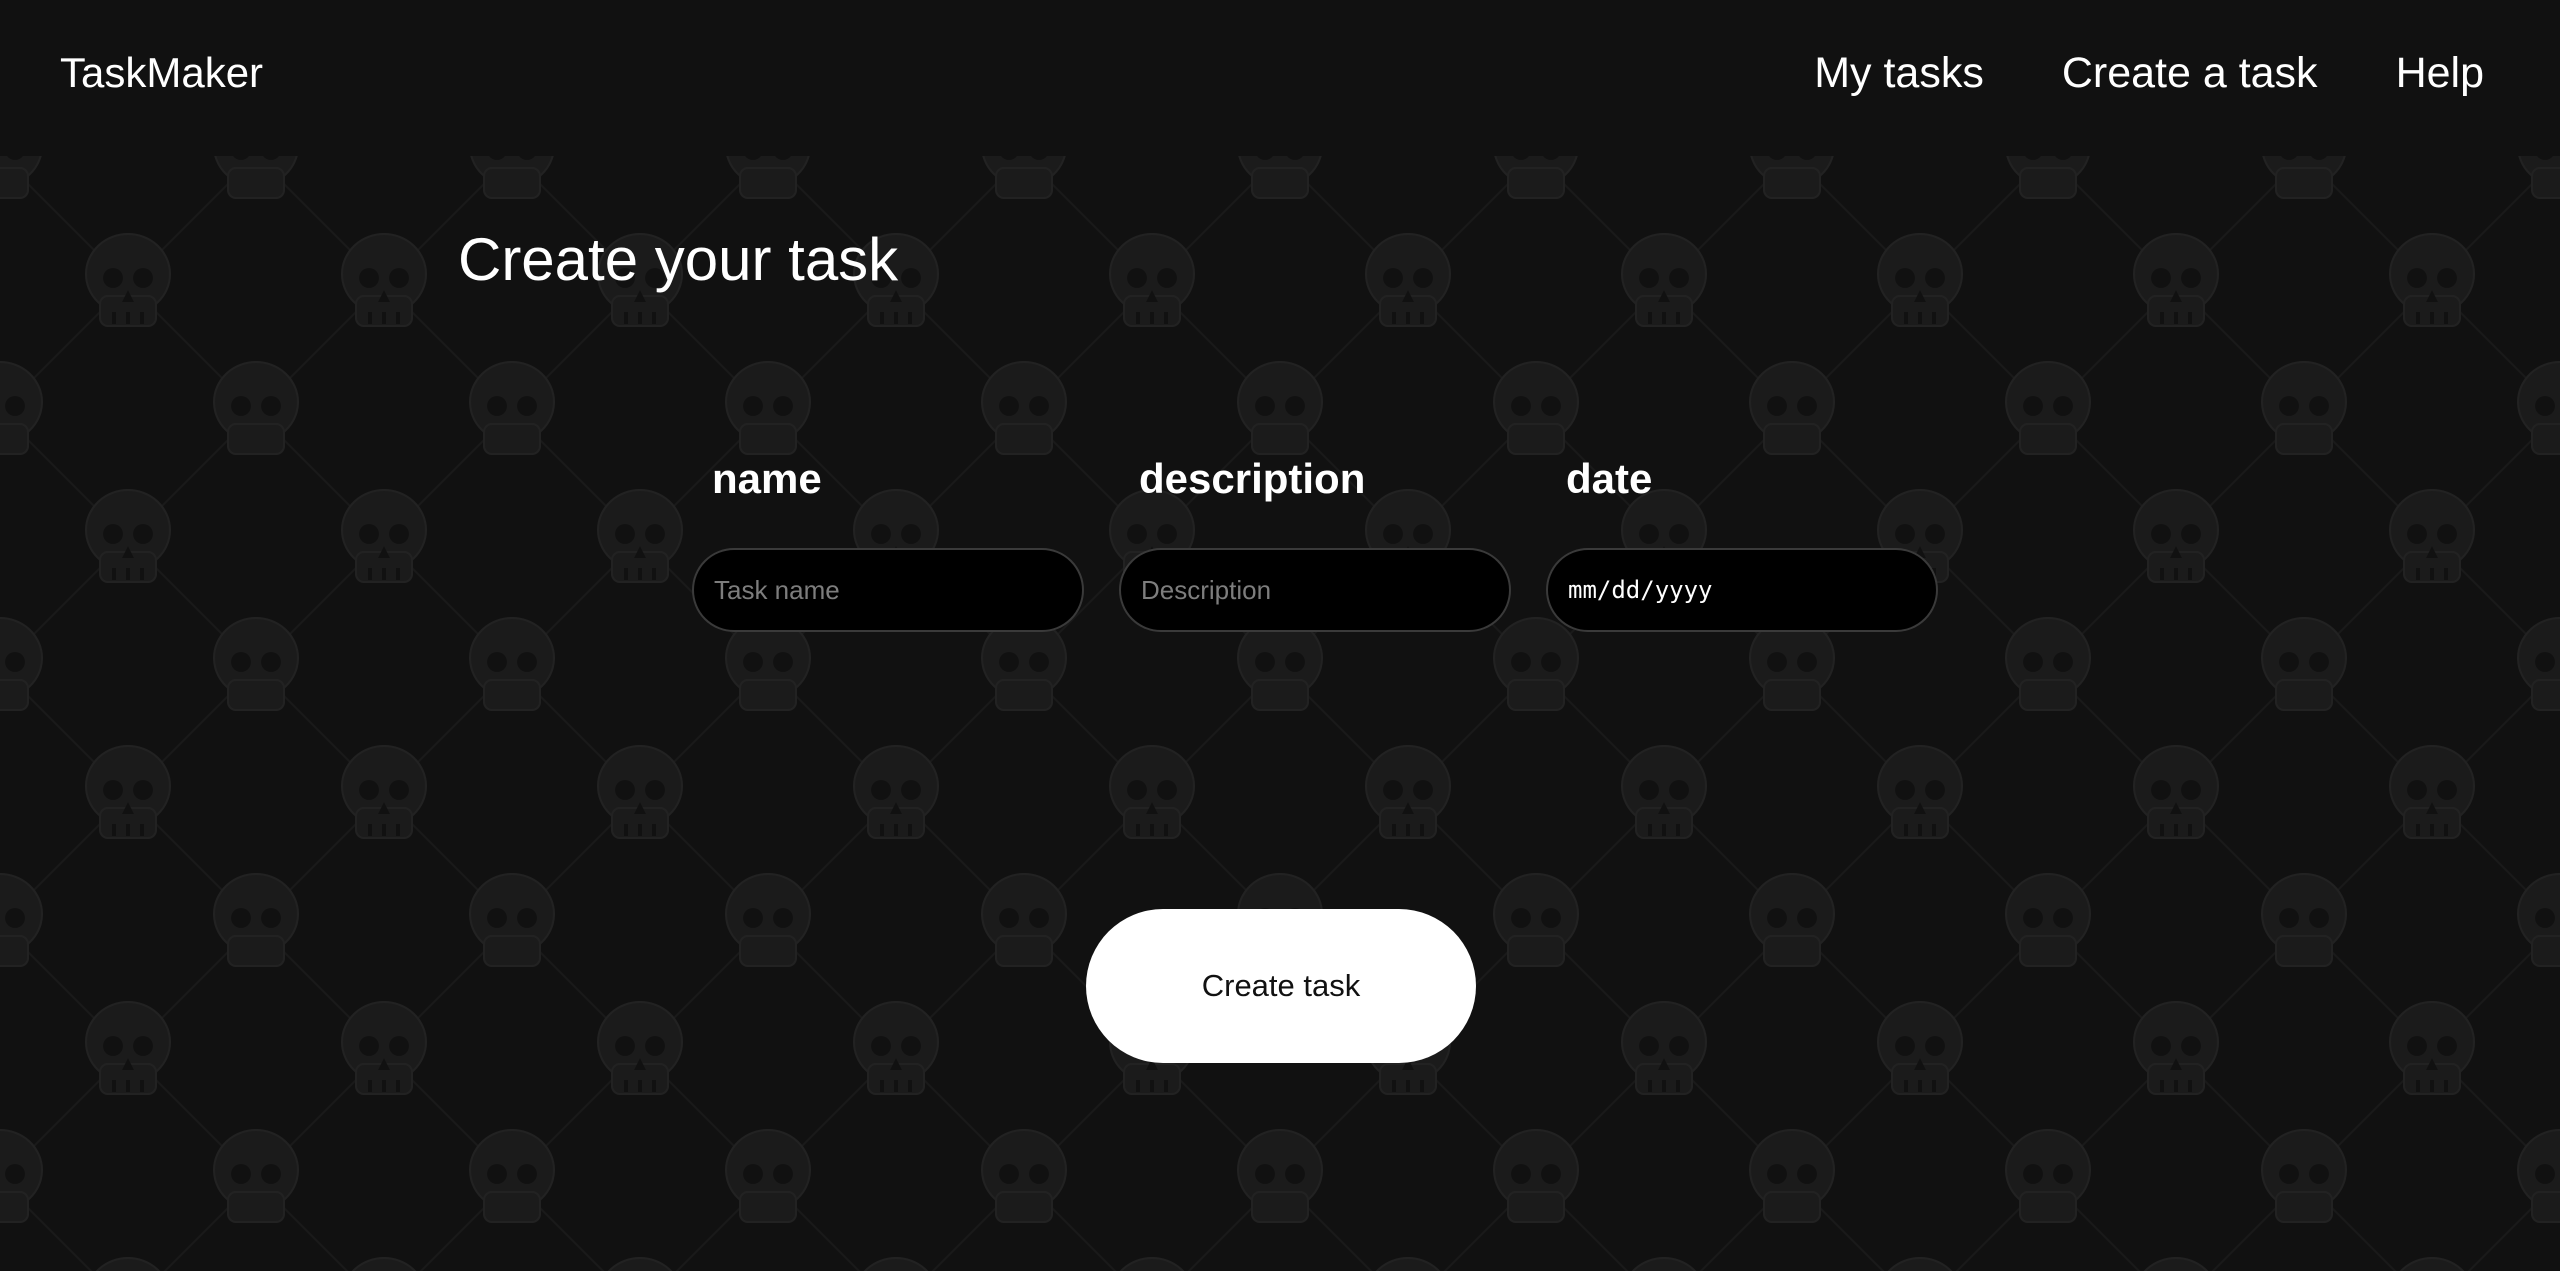 The width and height of the screenshot is (2560, 1271). I want to click on description-field-group: description, so click(1315, 542).